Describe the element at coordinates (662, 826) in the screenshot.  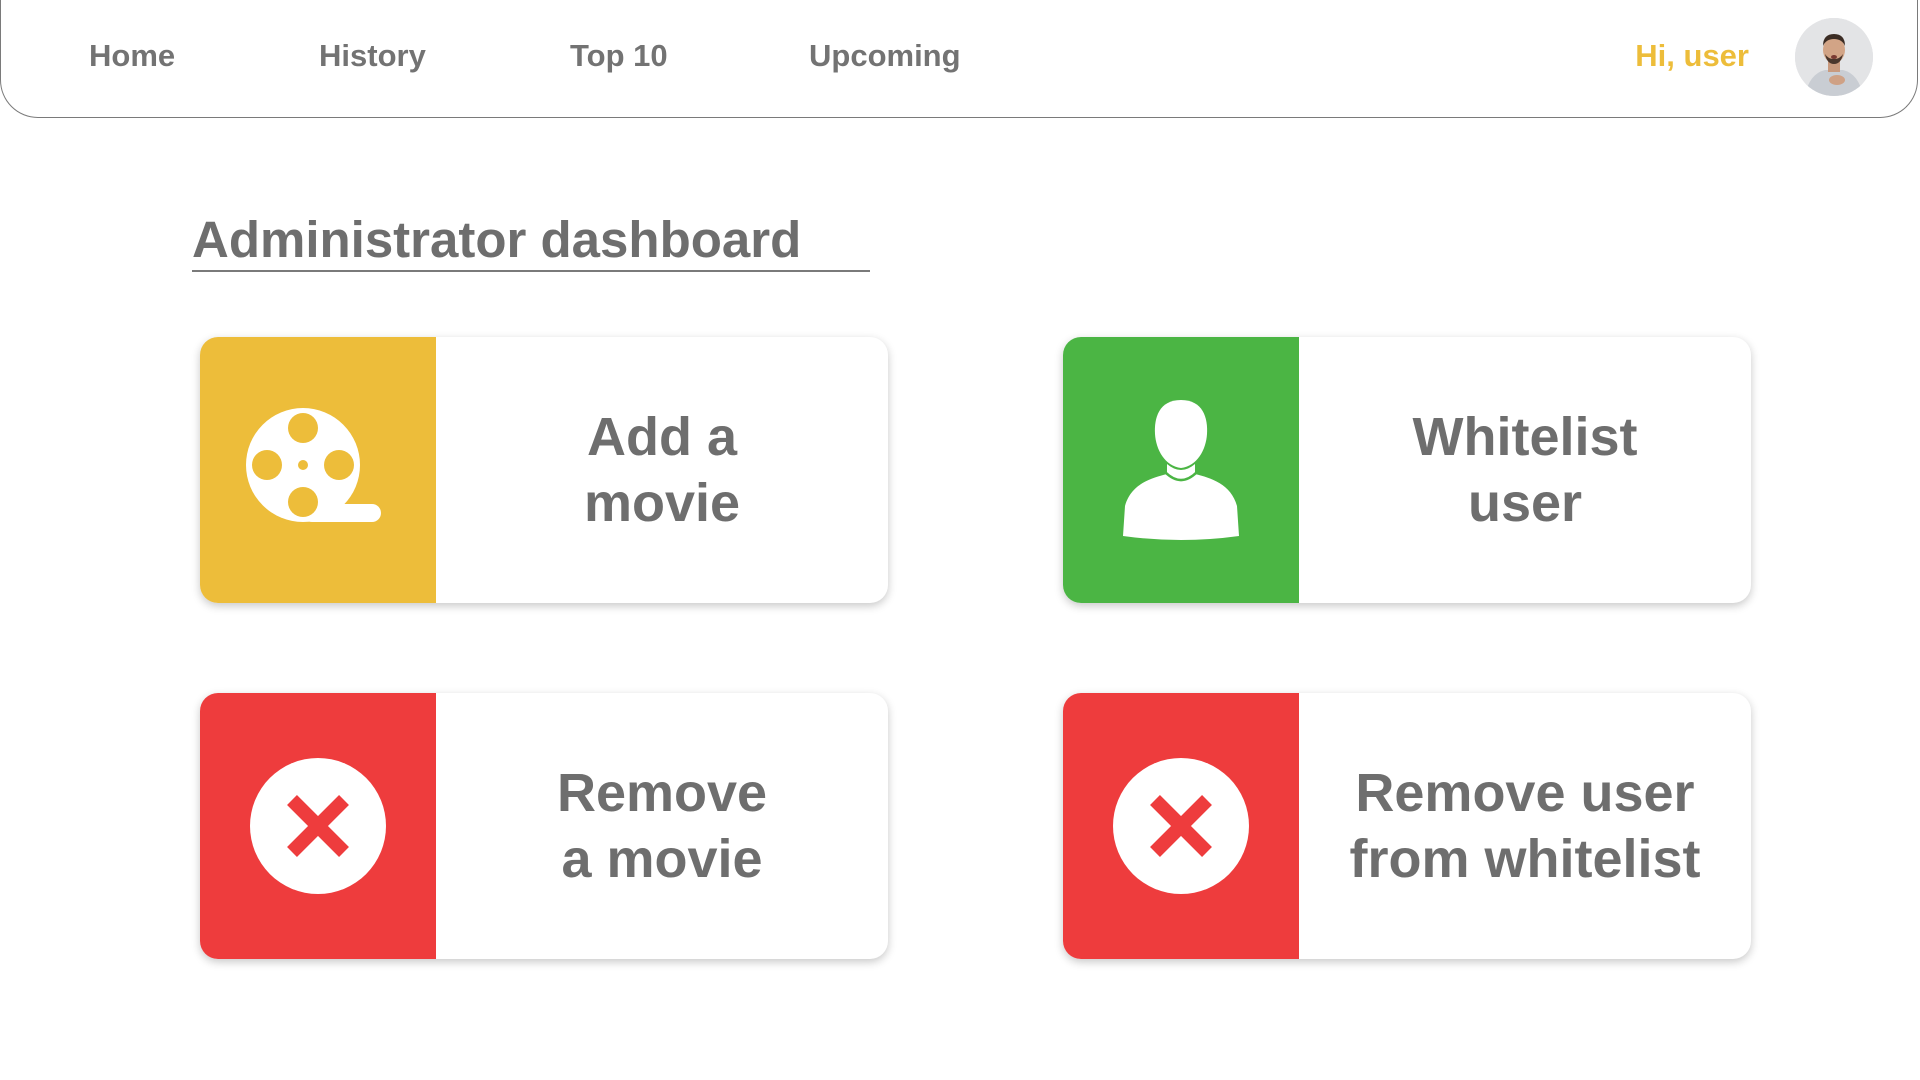
I see `remove-movie-label: Remove a movie` at that location.